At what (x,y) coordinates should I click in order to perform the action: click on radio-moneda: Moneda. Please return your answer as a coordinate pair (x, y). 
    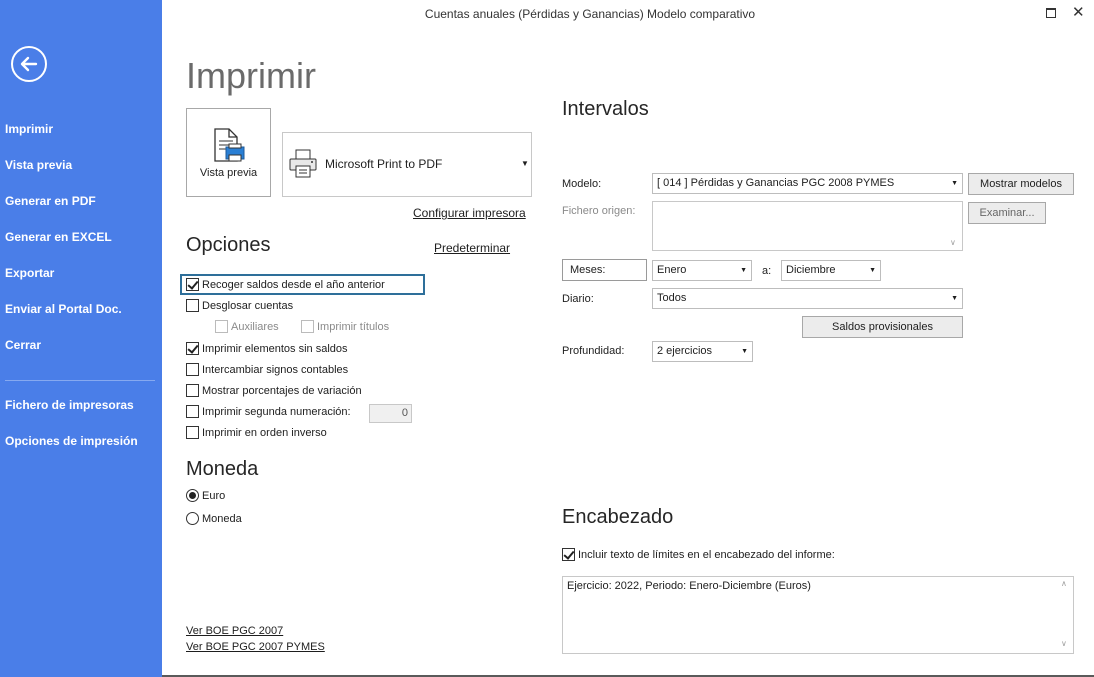
    Looking at the image, I should click on (214, 518).